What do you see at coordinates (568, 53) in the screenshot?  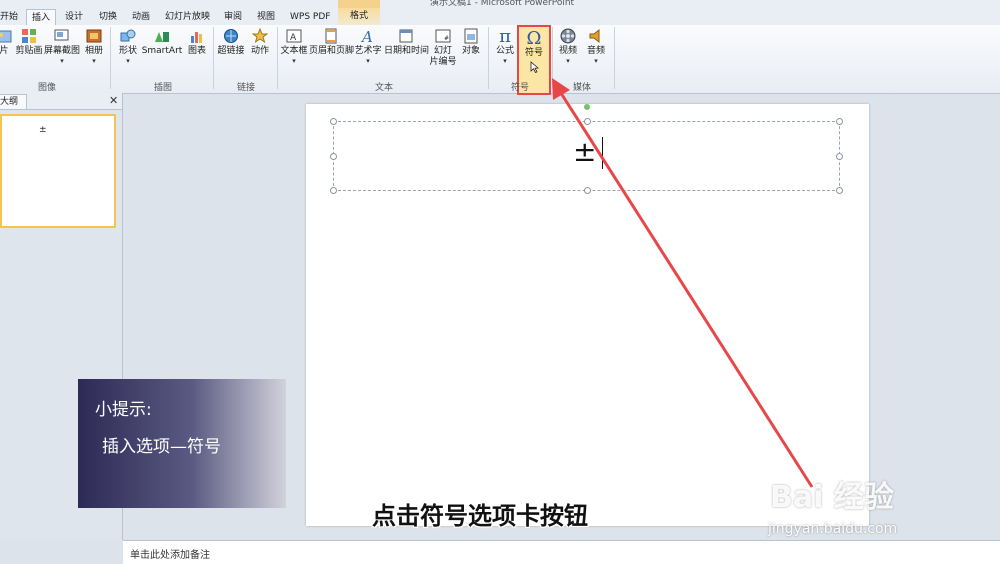 I see `video-button: 视频 ▾` at bounding box center [568, 53].